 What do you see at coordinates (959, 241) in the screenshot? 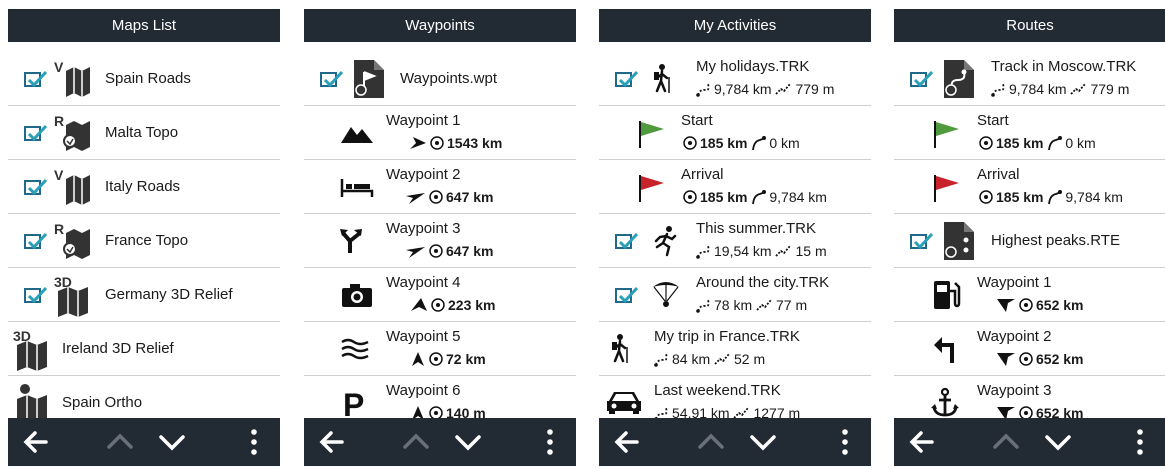
I see `route-points-icon` at bounding box center [959, 241].